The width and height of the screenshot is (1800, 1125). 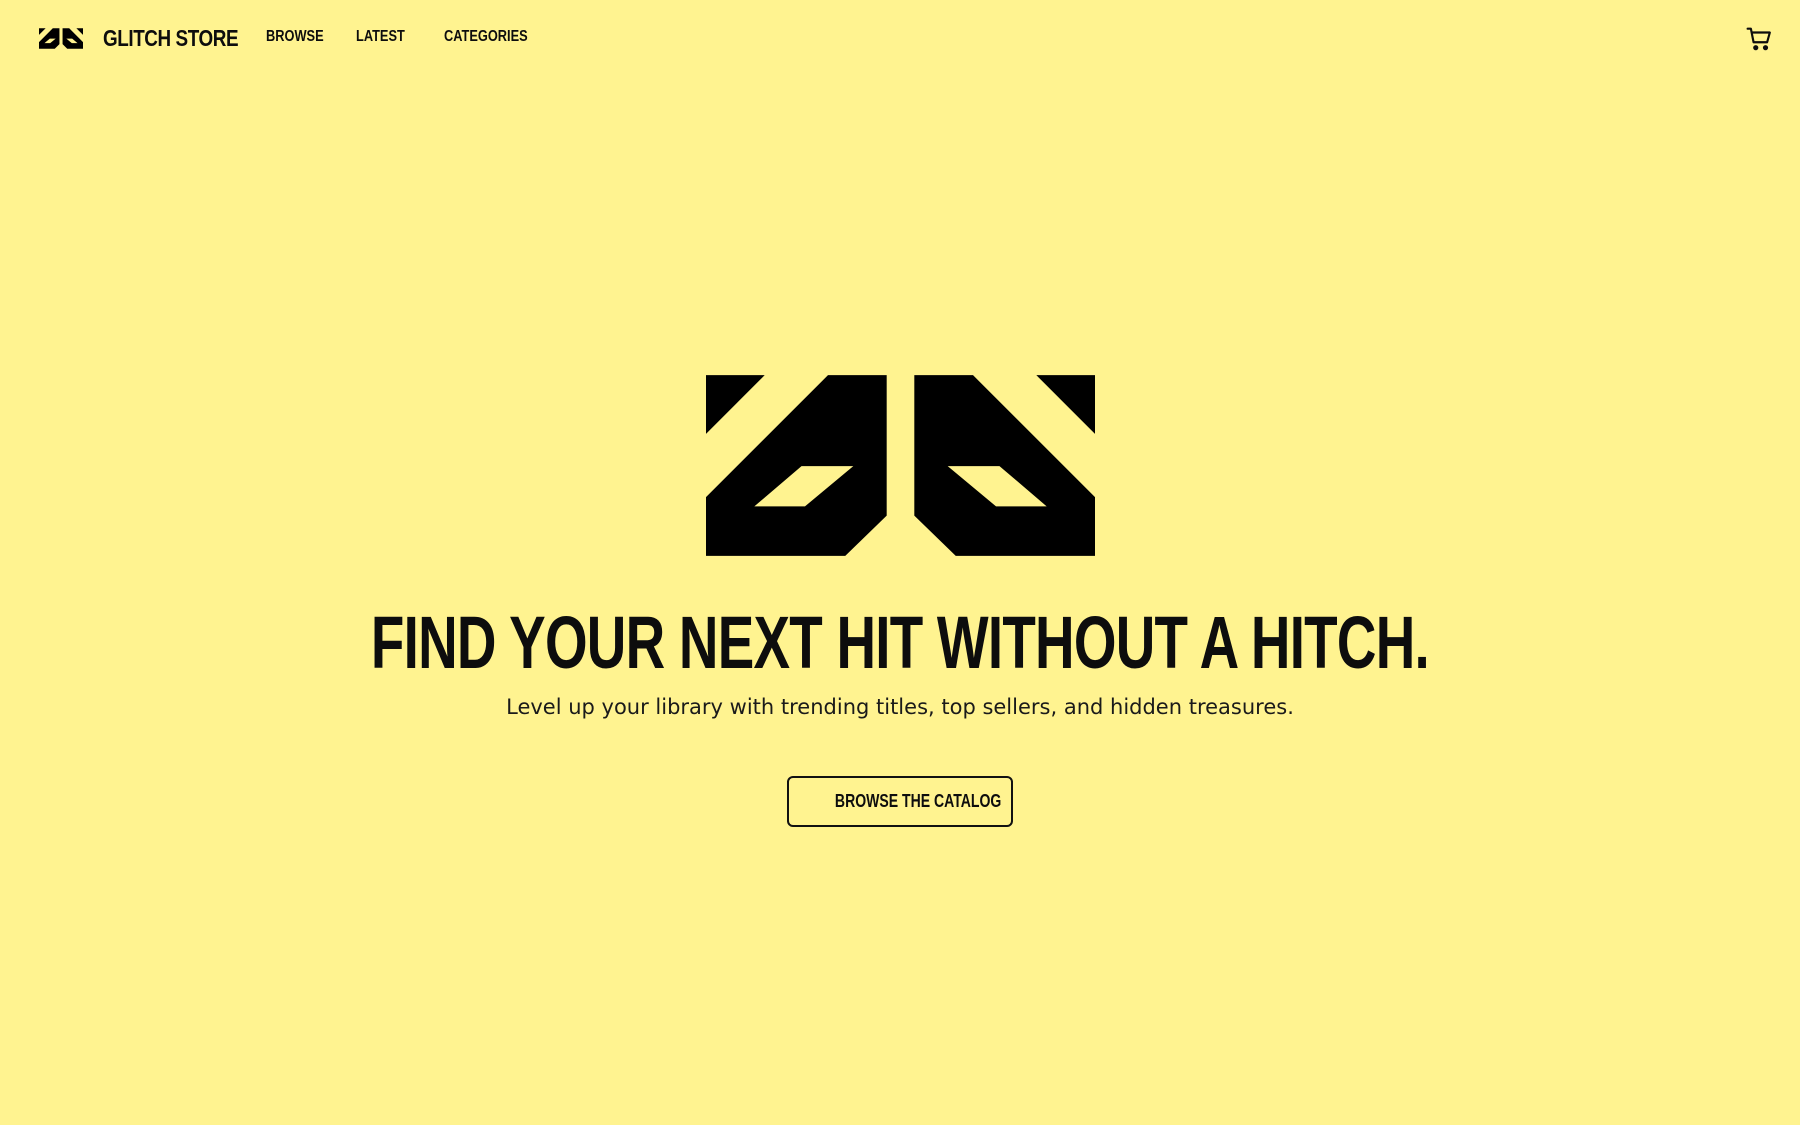 I want to click on browse-catalog-button: BROWSE THE CATALOG, so click(x=900, y=801).